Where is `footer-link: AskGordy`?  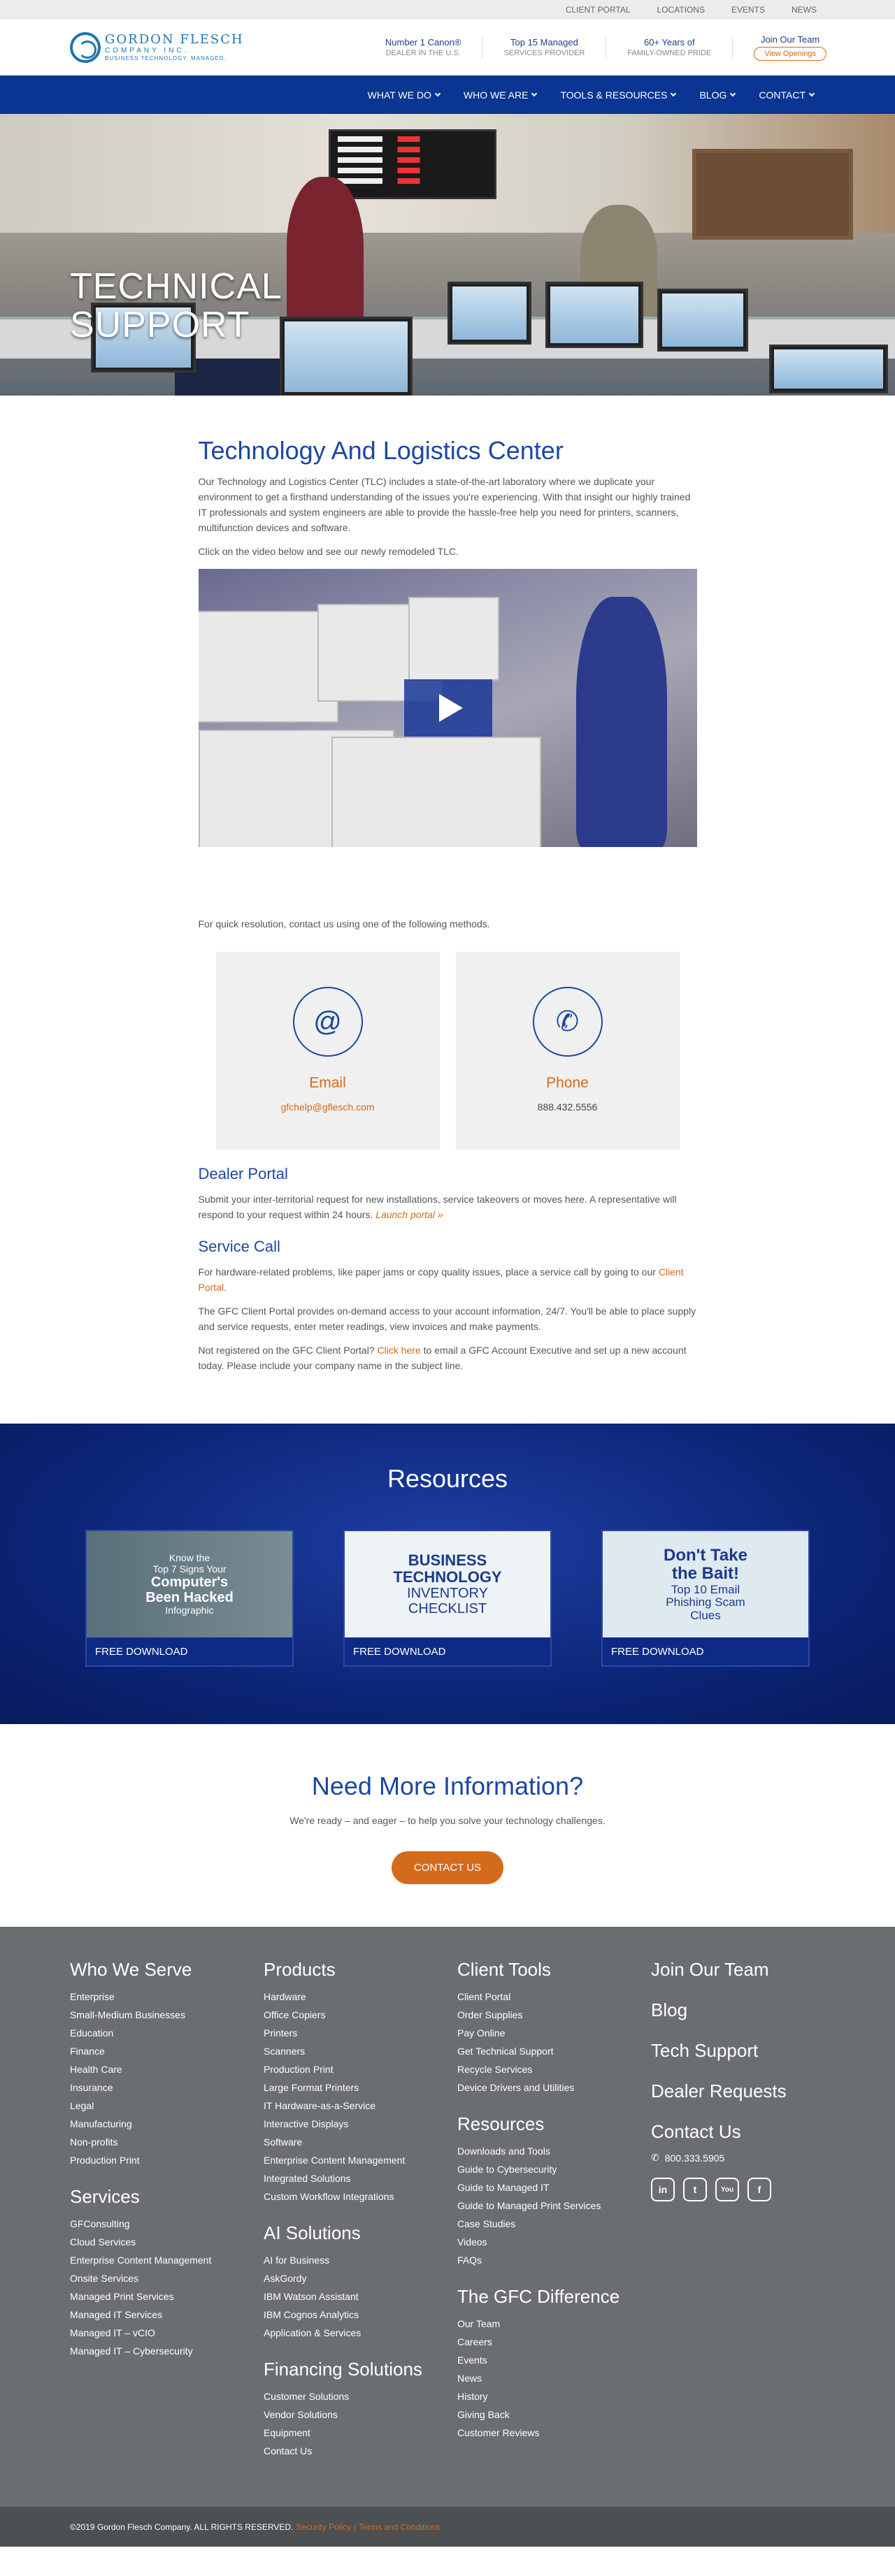 footer-link: AskGordy is located at coordinates (351, 2278).